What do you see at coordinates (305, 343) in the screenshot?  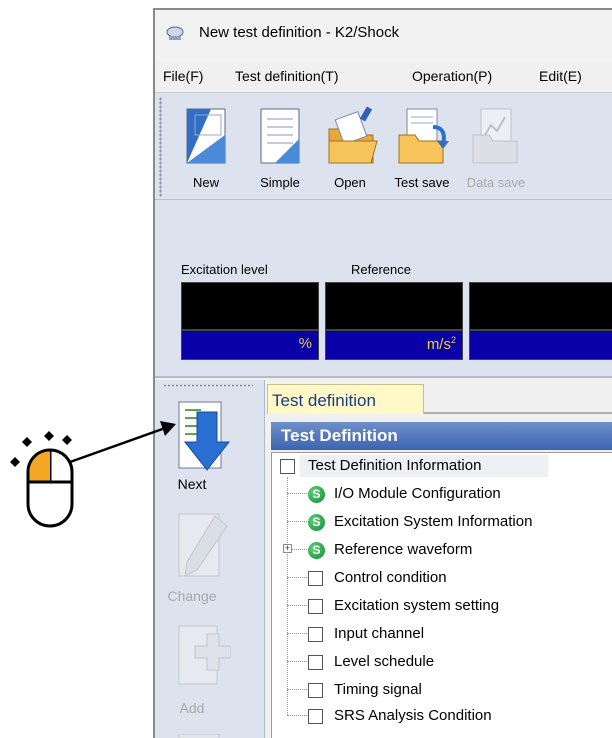 I see `excitation-unit-text: %` at bounding box center [305, 343].